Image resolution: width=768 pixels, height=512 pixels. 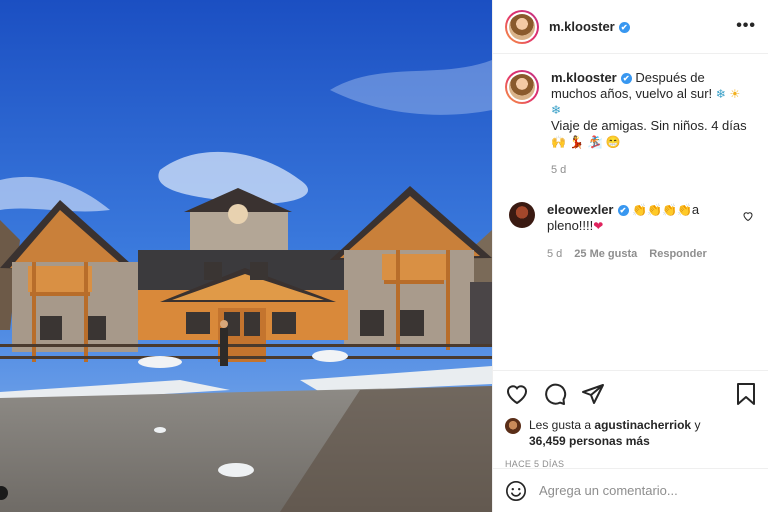 I want to click on caption-time: 5 d, so click(x=558, y=170).